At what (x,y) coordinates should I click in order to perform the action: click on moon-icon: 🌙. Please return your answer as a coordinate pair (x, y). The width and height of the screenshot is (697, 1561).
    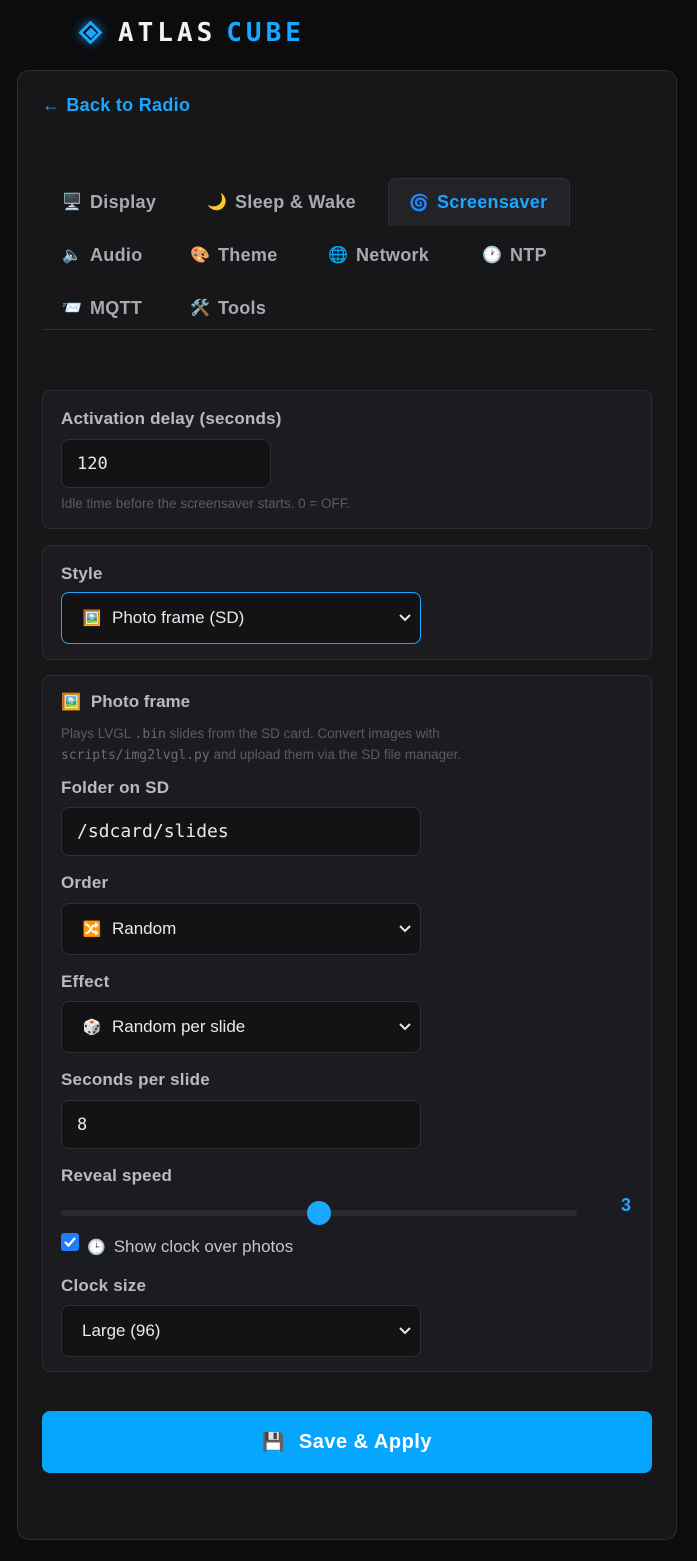
    Looking at the image, I should click on (217, 202).